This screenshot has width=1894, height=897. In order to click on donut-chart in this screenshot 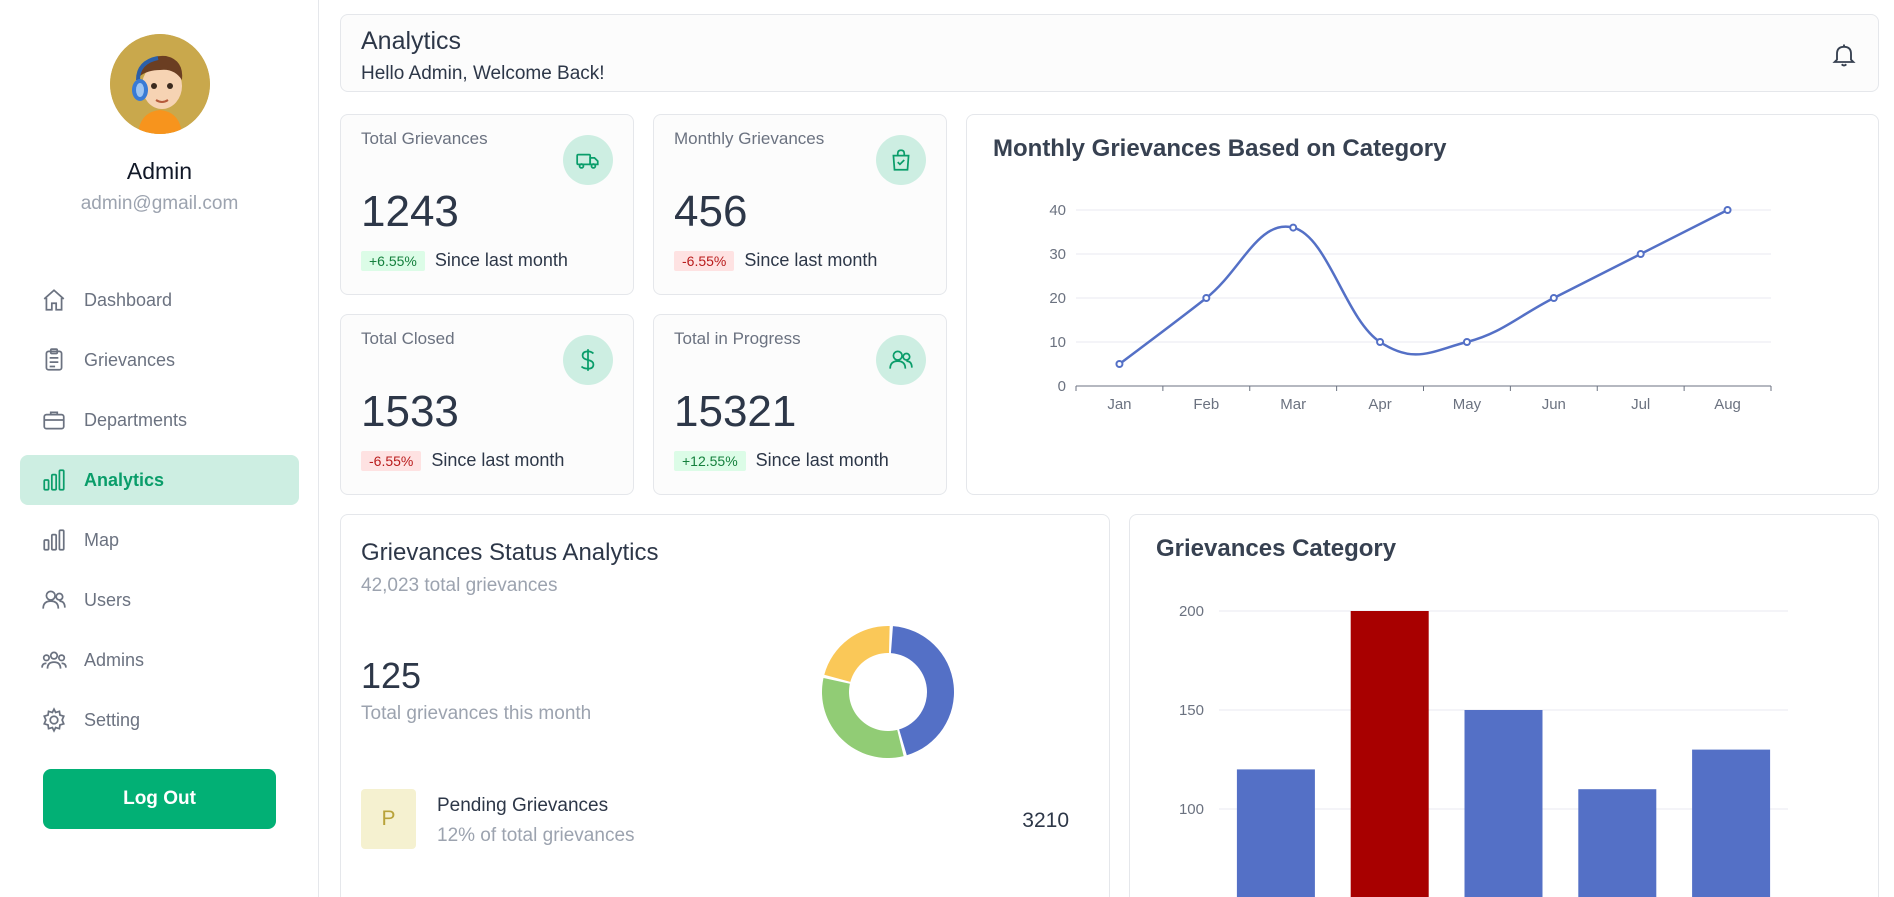, I will do `click(888, 692)`.